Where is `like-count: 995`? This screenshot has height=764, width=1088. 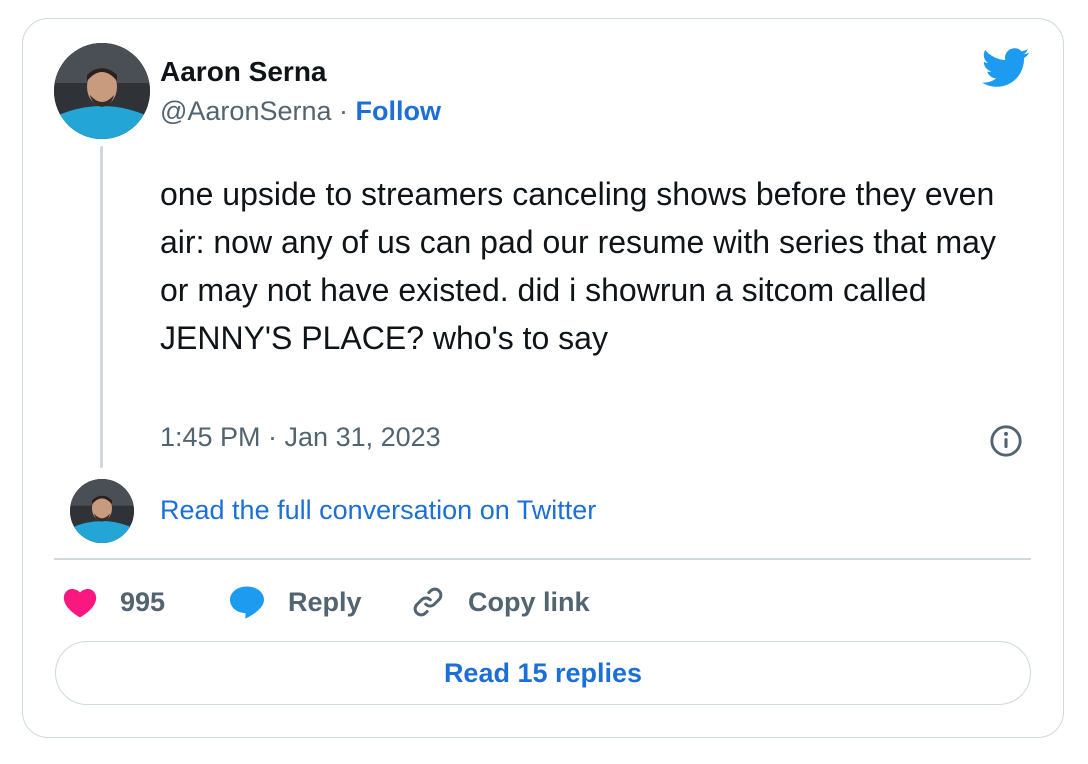
like-count: 995 is located at coordinates (143, 601).